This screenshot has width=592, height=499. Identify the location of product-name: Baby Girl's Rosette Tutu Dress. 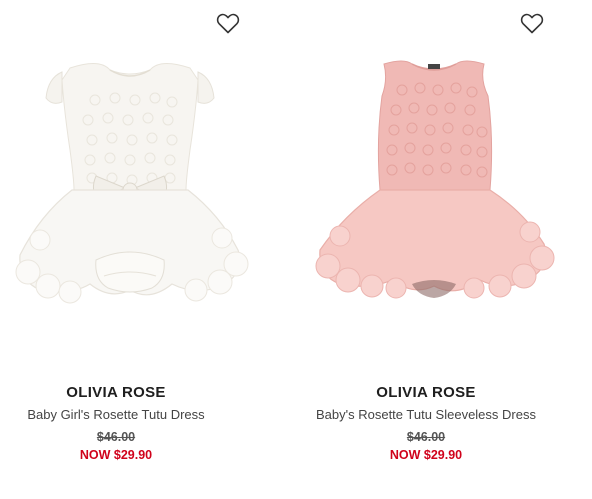
(132, 415).